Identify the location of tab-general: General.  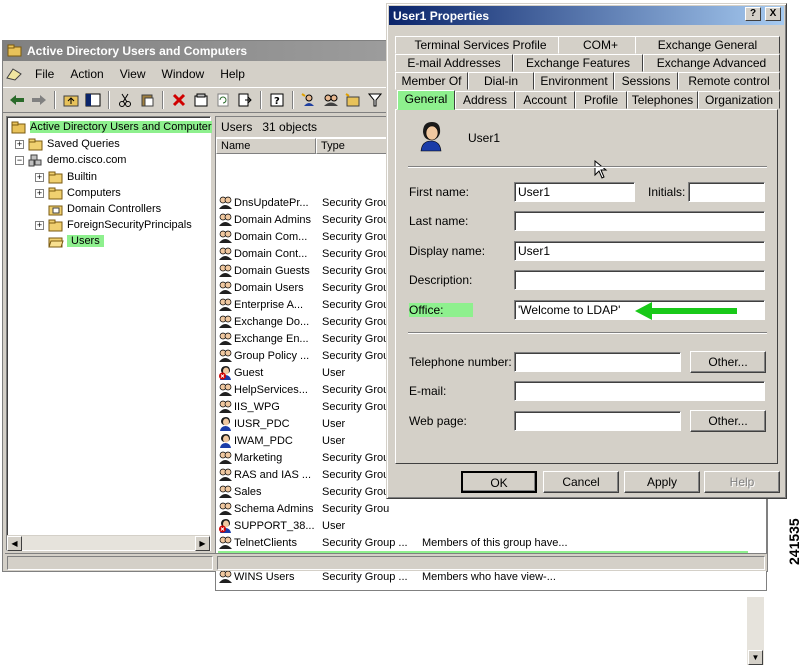
(426, 100).